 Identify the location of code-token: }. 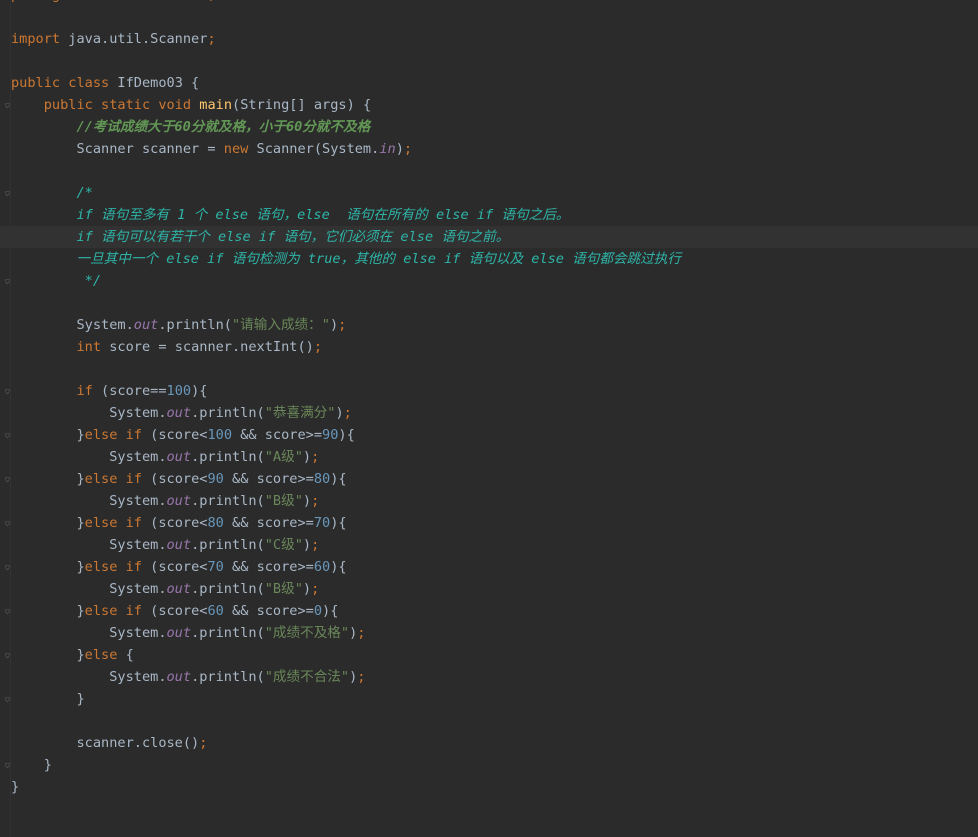
(48, 699).